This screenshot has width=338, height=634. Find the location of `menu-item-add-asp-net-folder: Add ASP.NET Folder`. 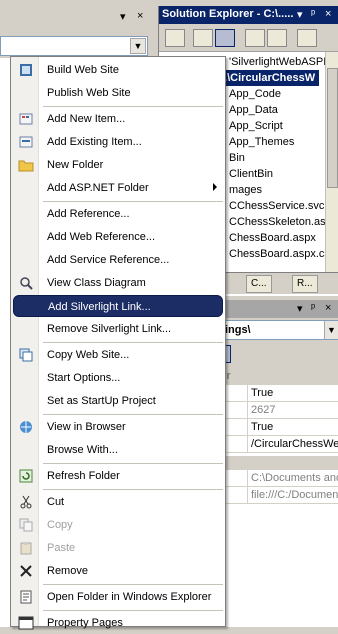

menu-item-add-asp-net-folder: Add ASP.NET Folder is located at coordinates (118, 188).